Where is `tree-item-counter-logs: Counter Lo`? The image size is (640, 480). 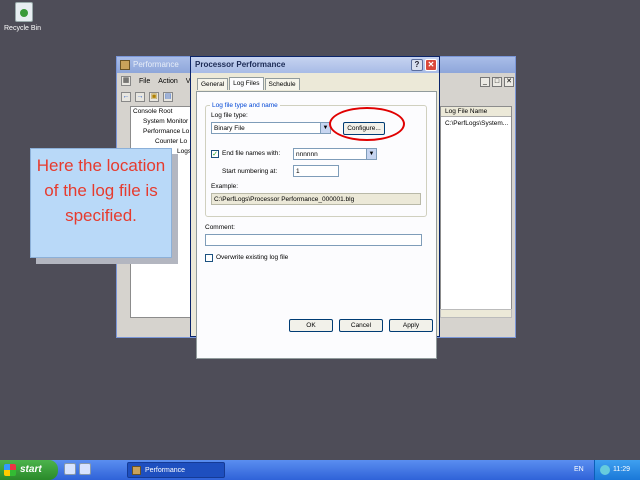 tree-item-counter-logs: Counter Lo is located at coordinates (162, 142).